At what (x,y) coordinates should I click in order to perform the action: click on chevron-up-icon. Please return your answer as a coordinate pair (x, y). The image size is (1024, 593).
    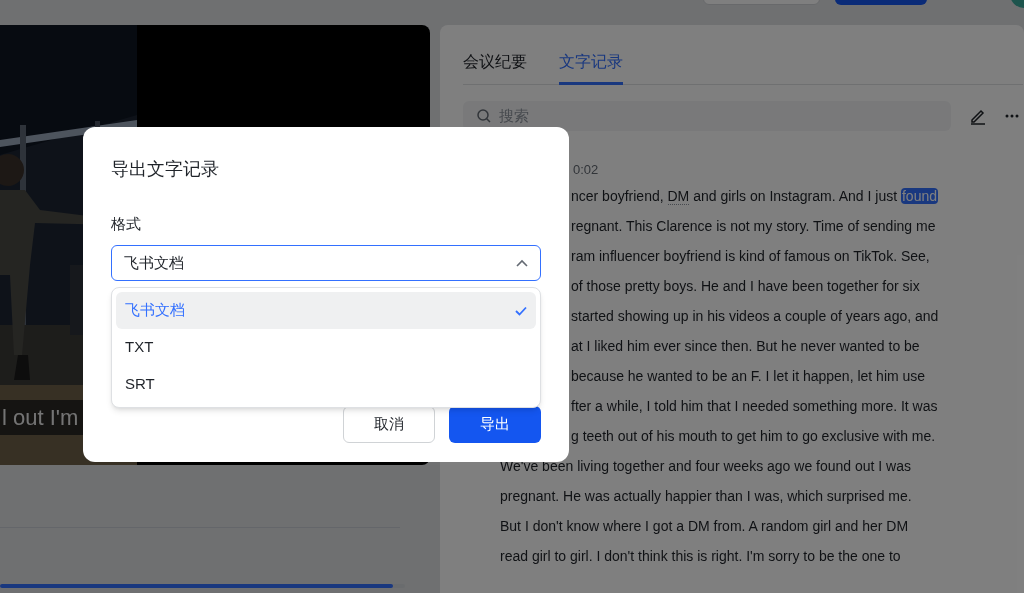
    Looking at the image, I should click on (522, 263).